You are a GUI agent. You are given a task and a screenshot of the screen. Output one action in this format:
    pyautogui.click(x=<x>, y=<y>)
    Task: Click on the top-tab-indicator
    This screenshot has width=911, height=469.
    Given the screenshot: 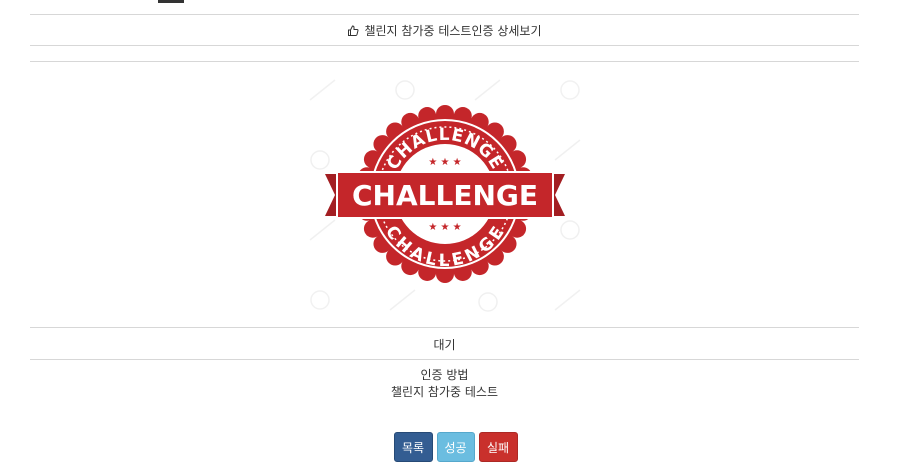 What is the action you would take?
    pyautogui.click(x=171, y=1)
    